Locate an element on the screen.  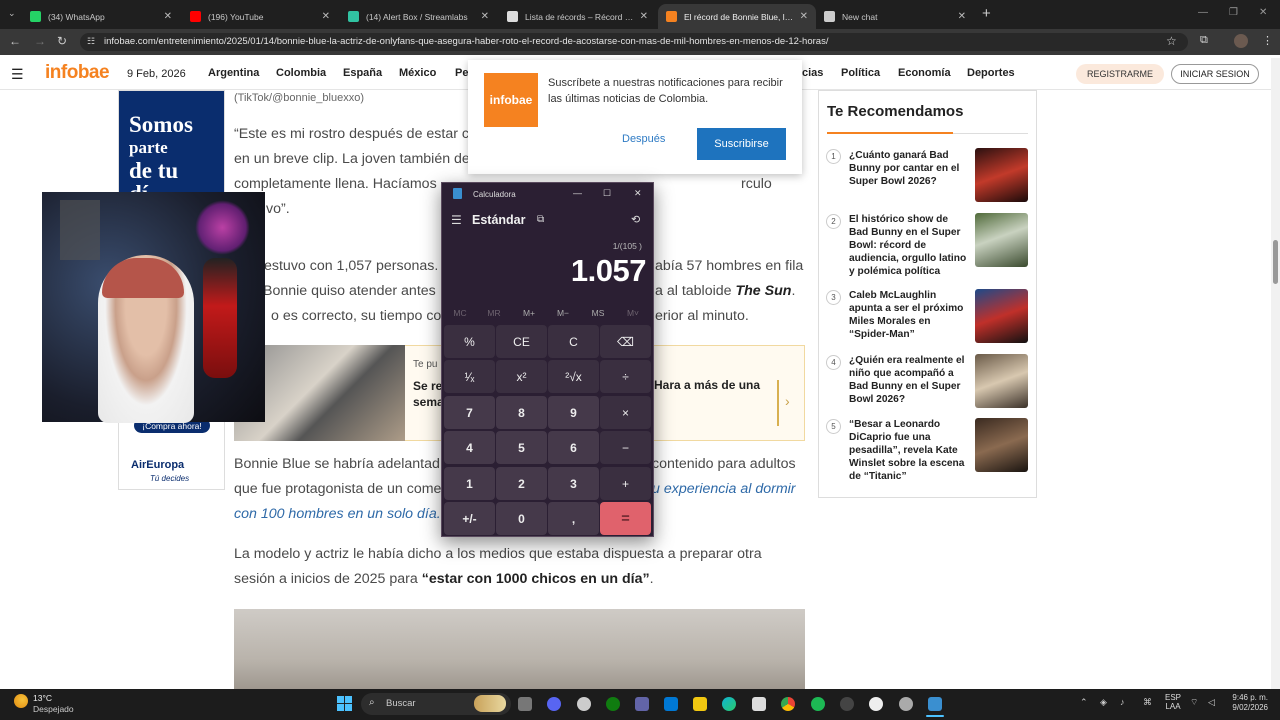
weather-temp: 13°C is located at coordinates (42, 698).